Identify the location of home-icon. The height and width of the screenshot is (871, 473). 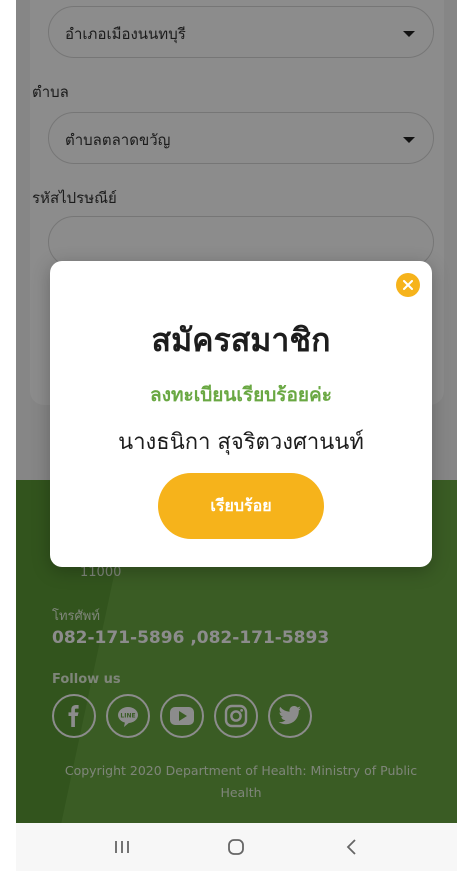
(236, 847).